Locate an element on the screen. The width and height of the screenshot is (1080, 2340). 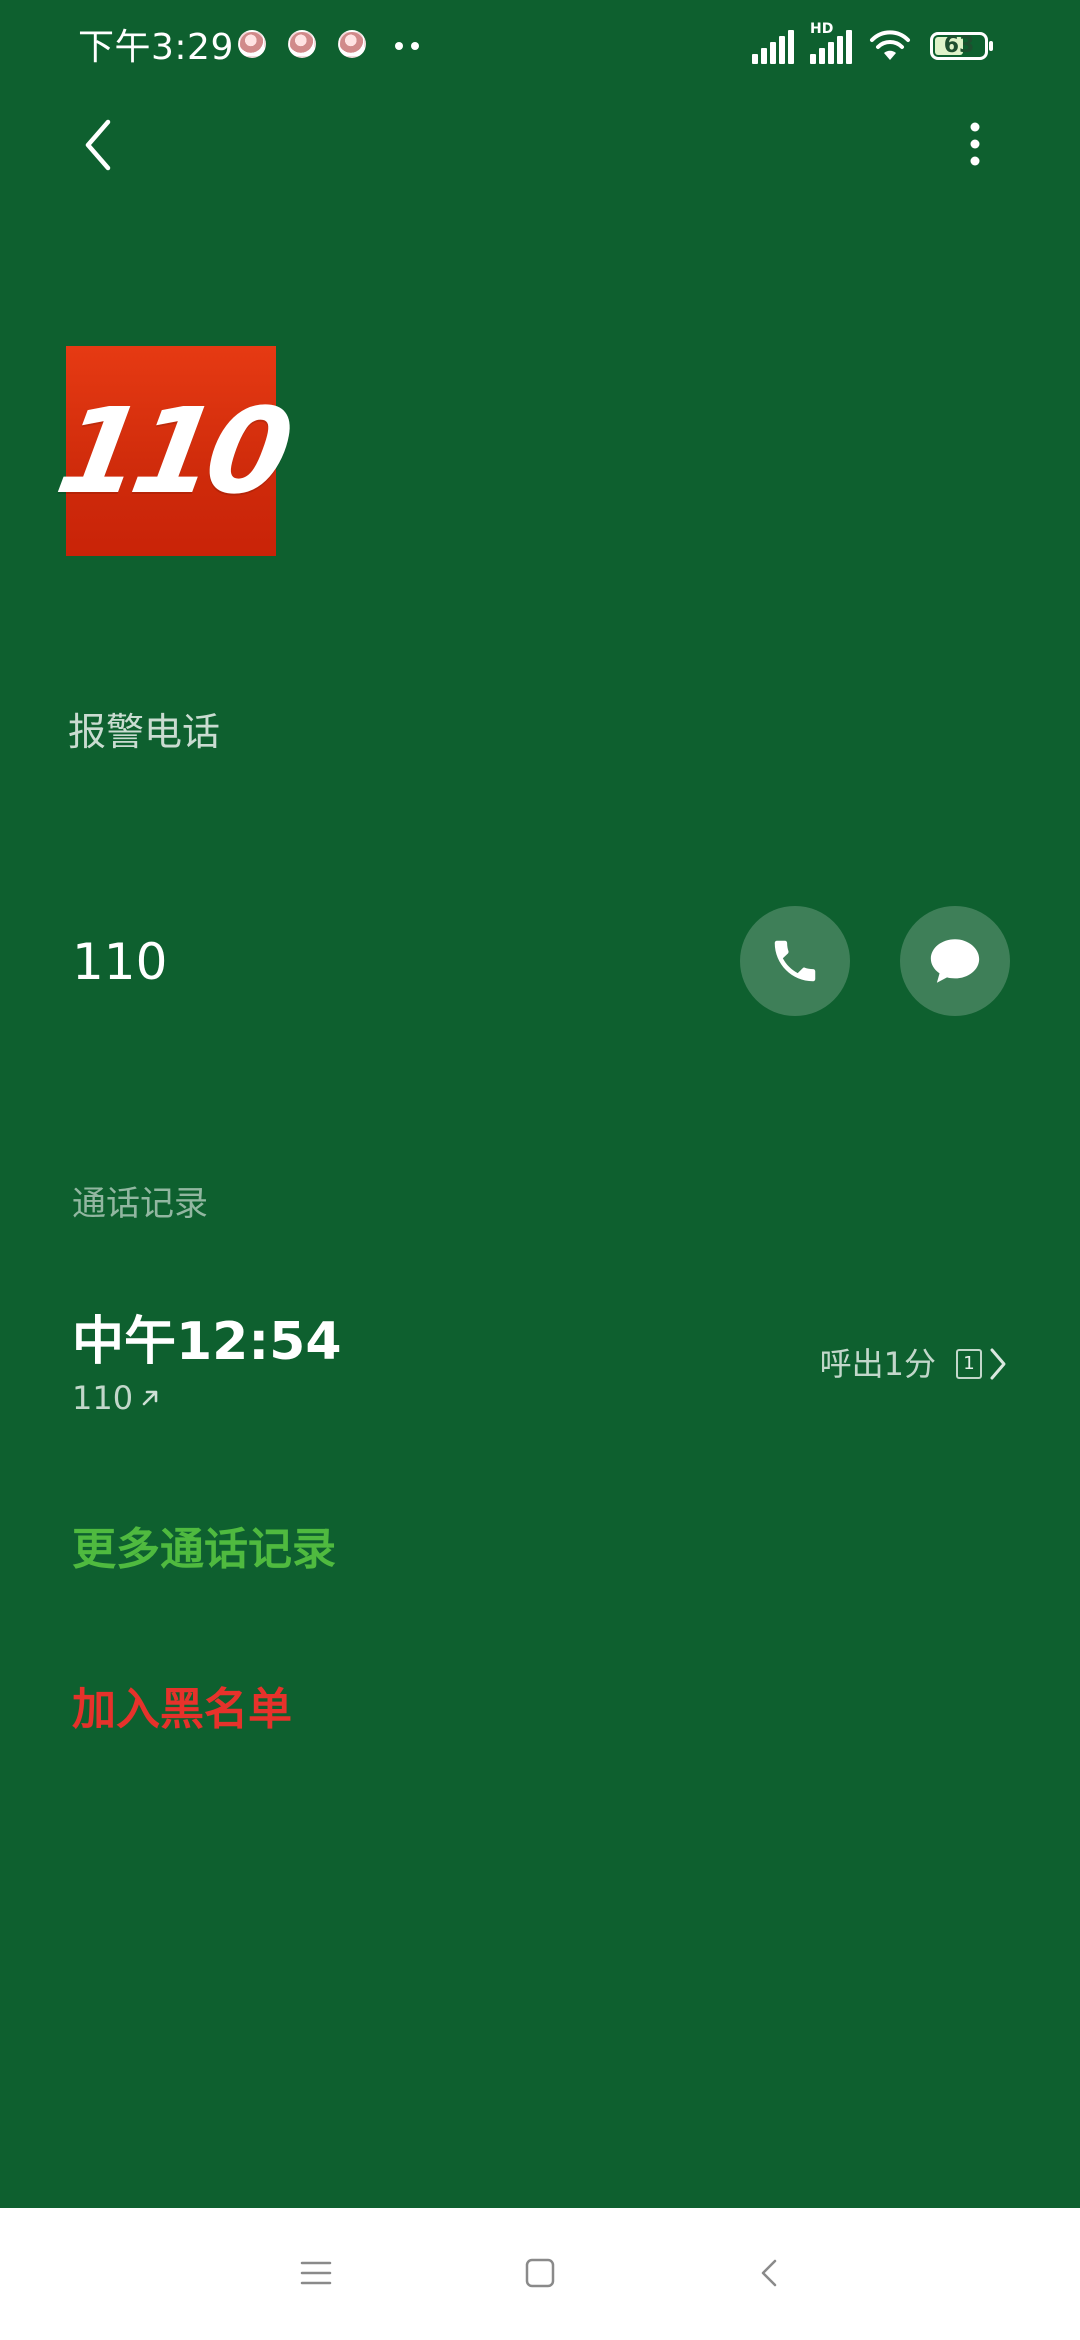
call-log-entry-duration: 呼出1分 is located at coordinates (877, 1364).